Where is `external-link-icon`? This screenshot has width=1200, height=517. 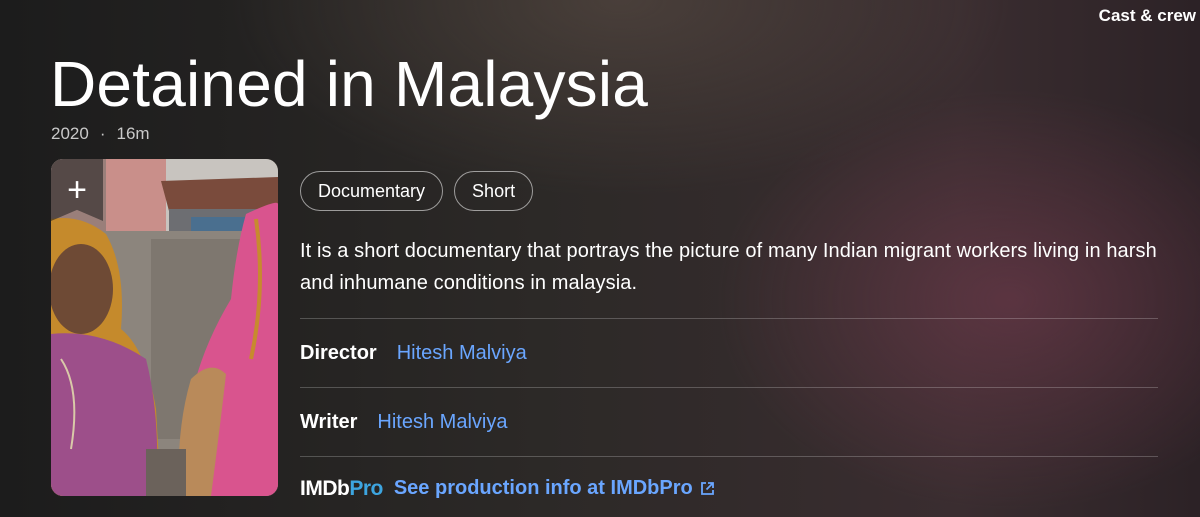
external-link-icon is located at coordinates (707, 488).